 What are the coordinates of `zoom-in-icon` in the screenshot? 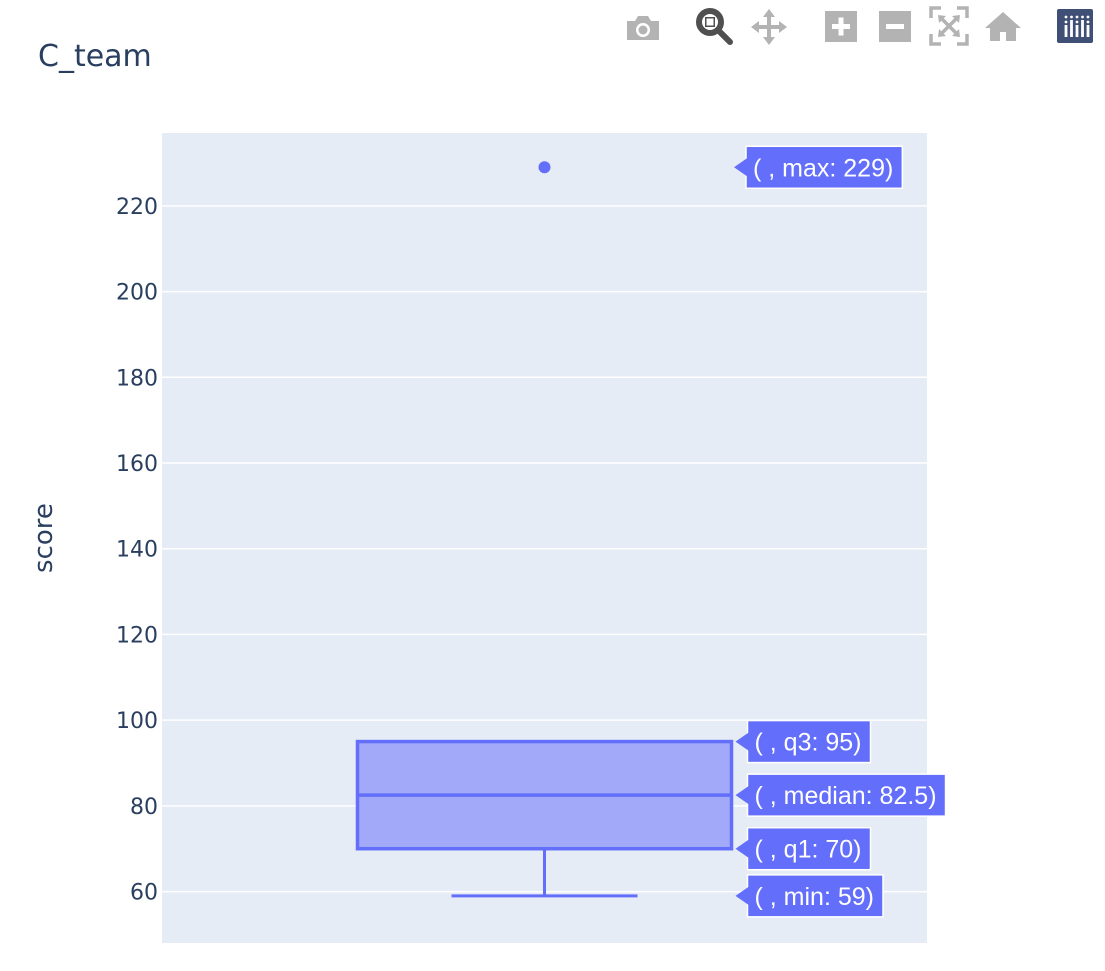 It's located at (841, 26).